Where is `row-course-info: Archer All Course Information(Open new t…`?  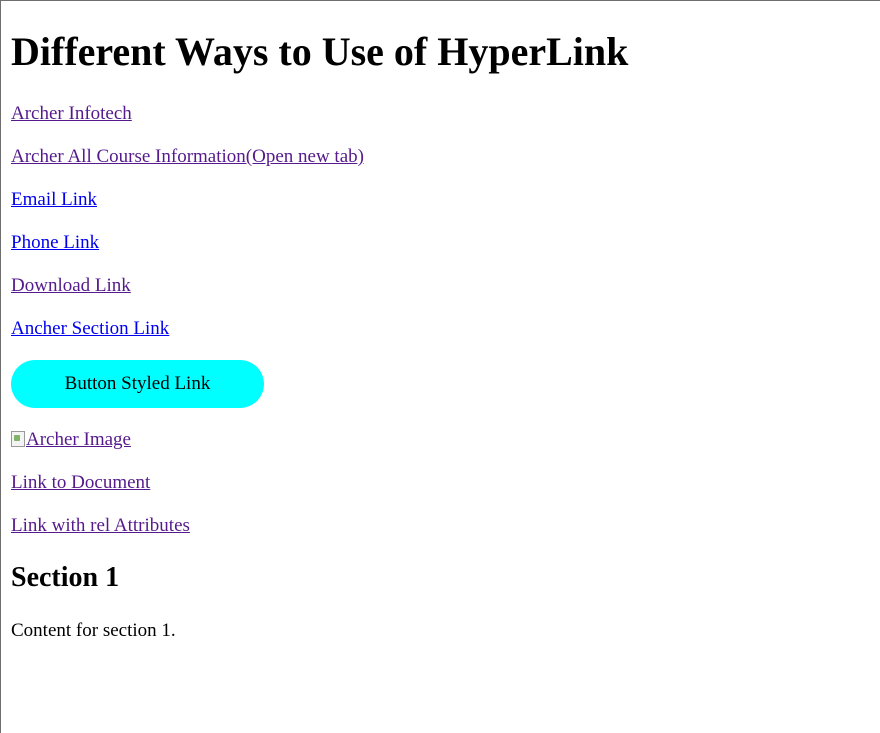
row-course-info: Archer All Course Information(Open new t… is located at coordinates (187, 157).